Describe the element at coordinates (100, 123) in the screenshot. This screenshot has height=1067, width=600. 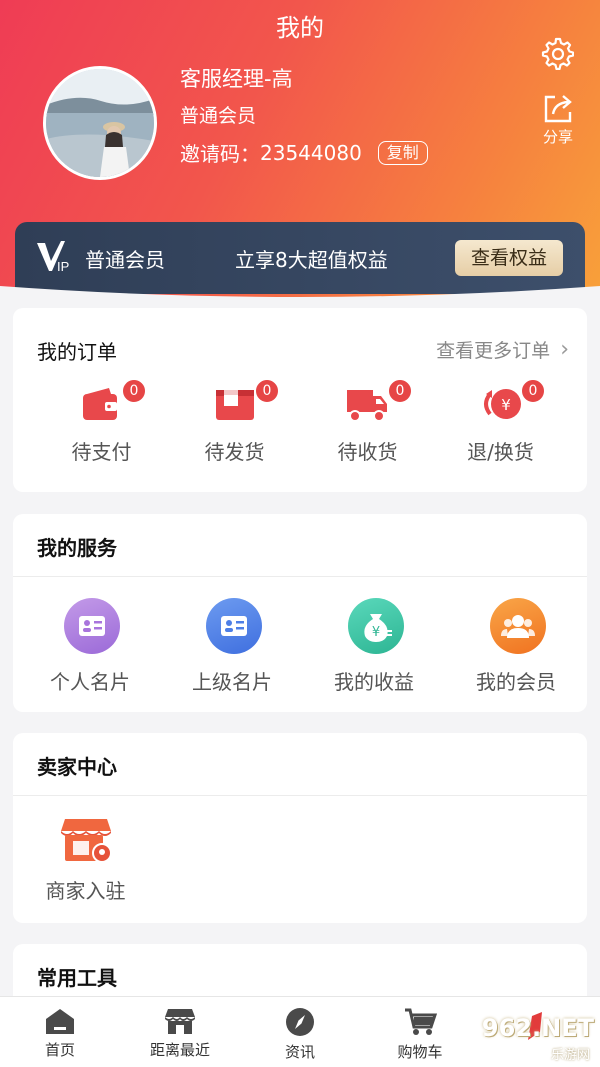
I see `avatar` at that location.